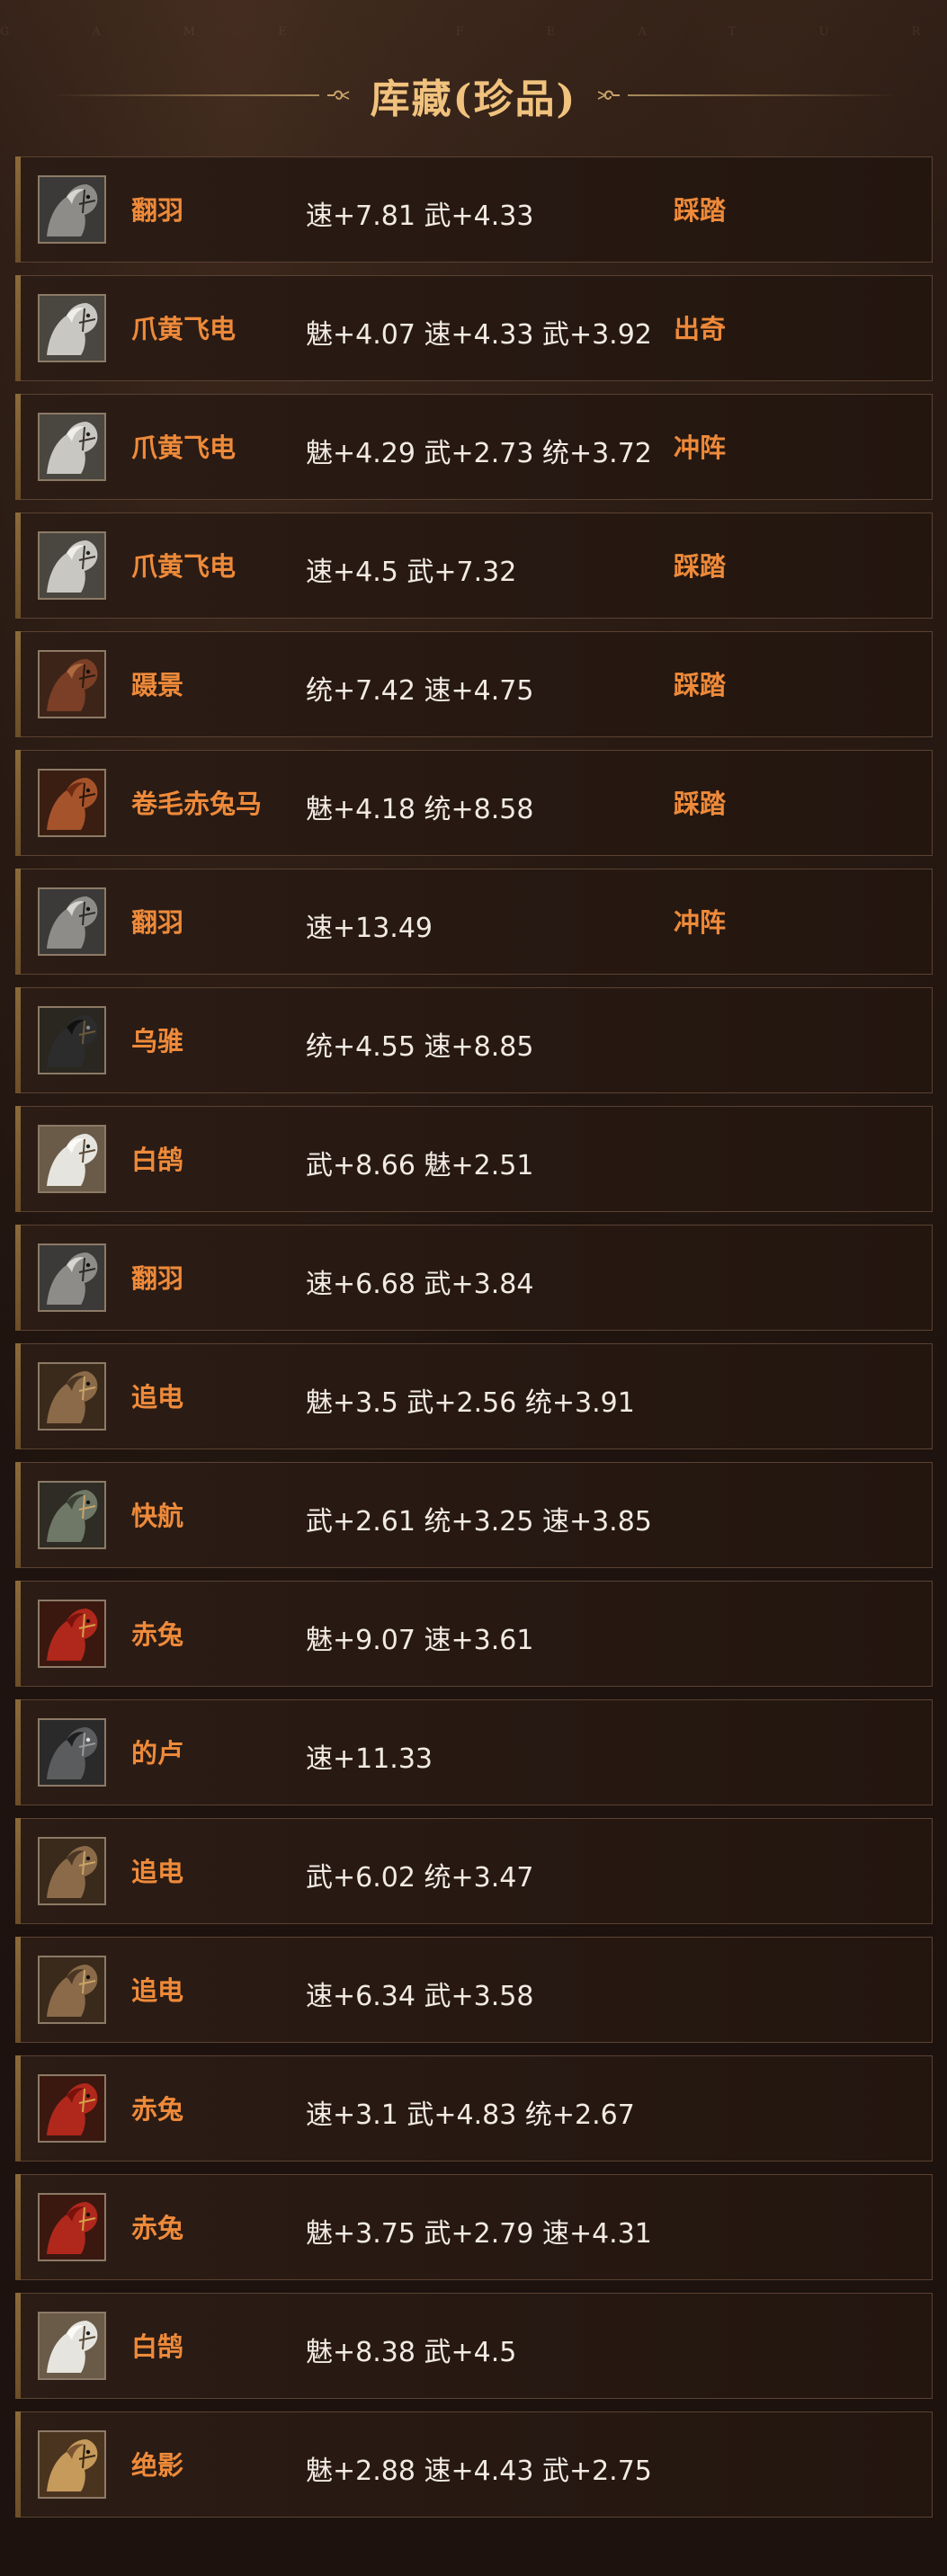  What do you see at coordinates (479, 1522) in the screenshot?
I see `horse-stats: 武+2.61 统+3.25 速+3.85` at bounding box center [479, 1522].